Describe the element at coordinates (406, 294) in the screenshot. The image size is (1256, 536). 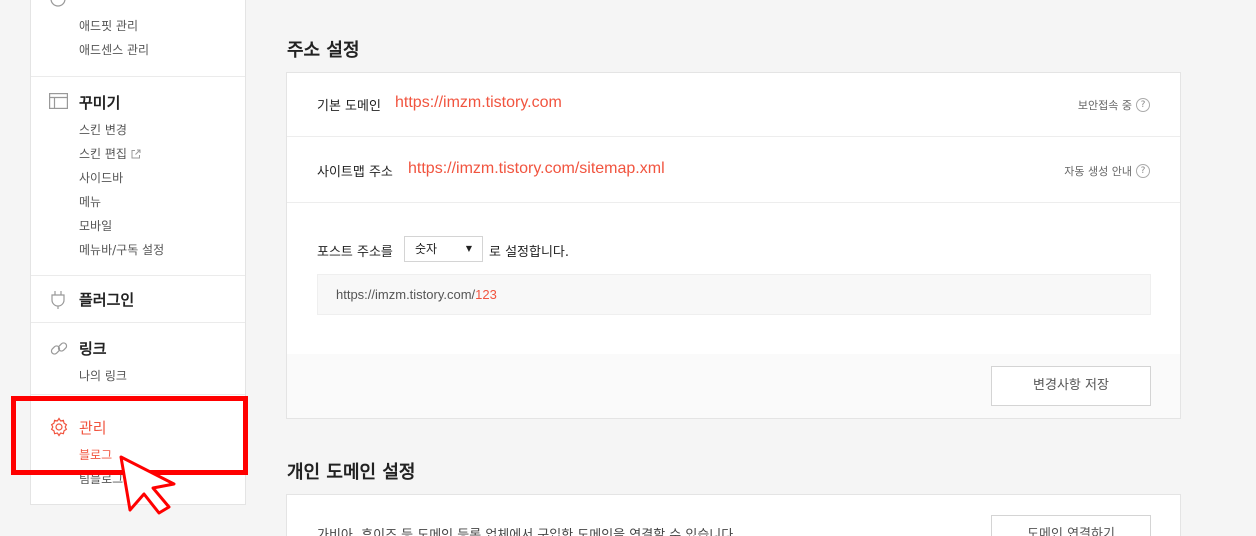
I see `preview-prefix: https://imzm.tistory.com/` at that location.